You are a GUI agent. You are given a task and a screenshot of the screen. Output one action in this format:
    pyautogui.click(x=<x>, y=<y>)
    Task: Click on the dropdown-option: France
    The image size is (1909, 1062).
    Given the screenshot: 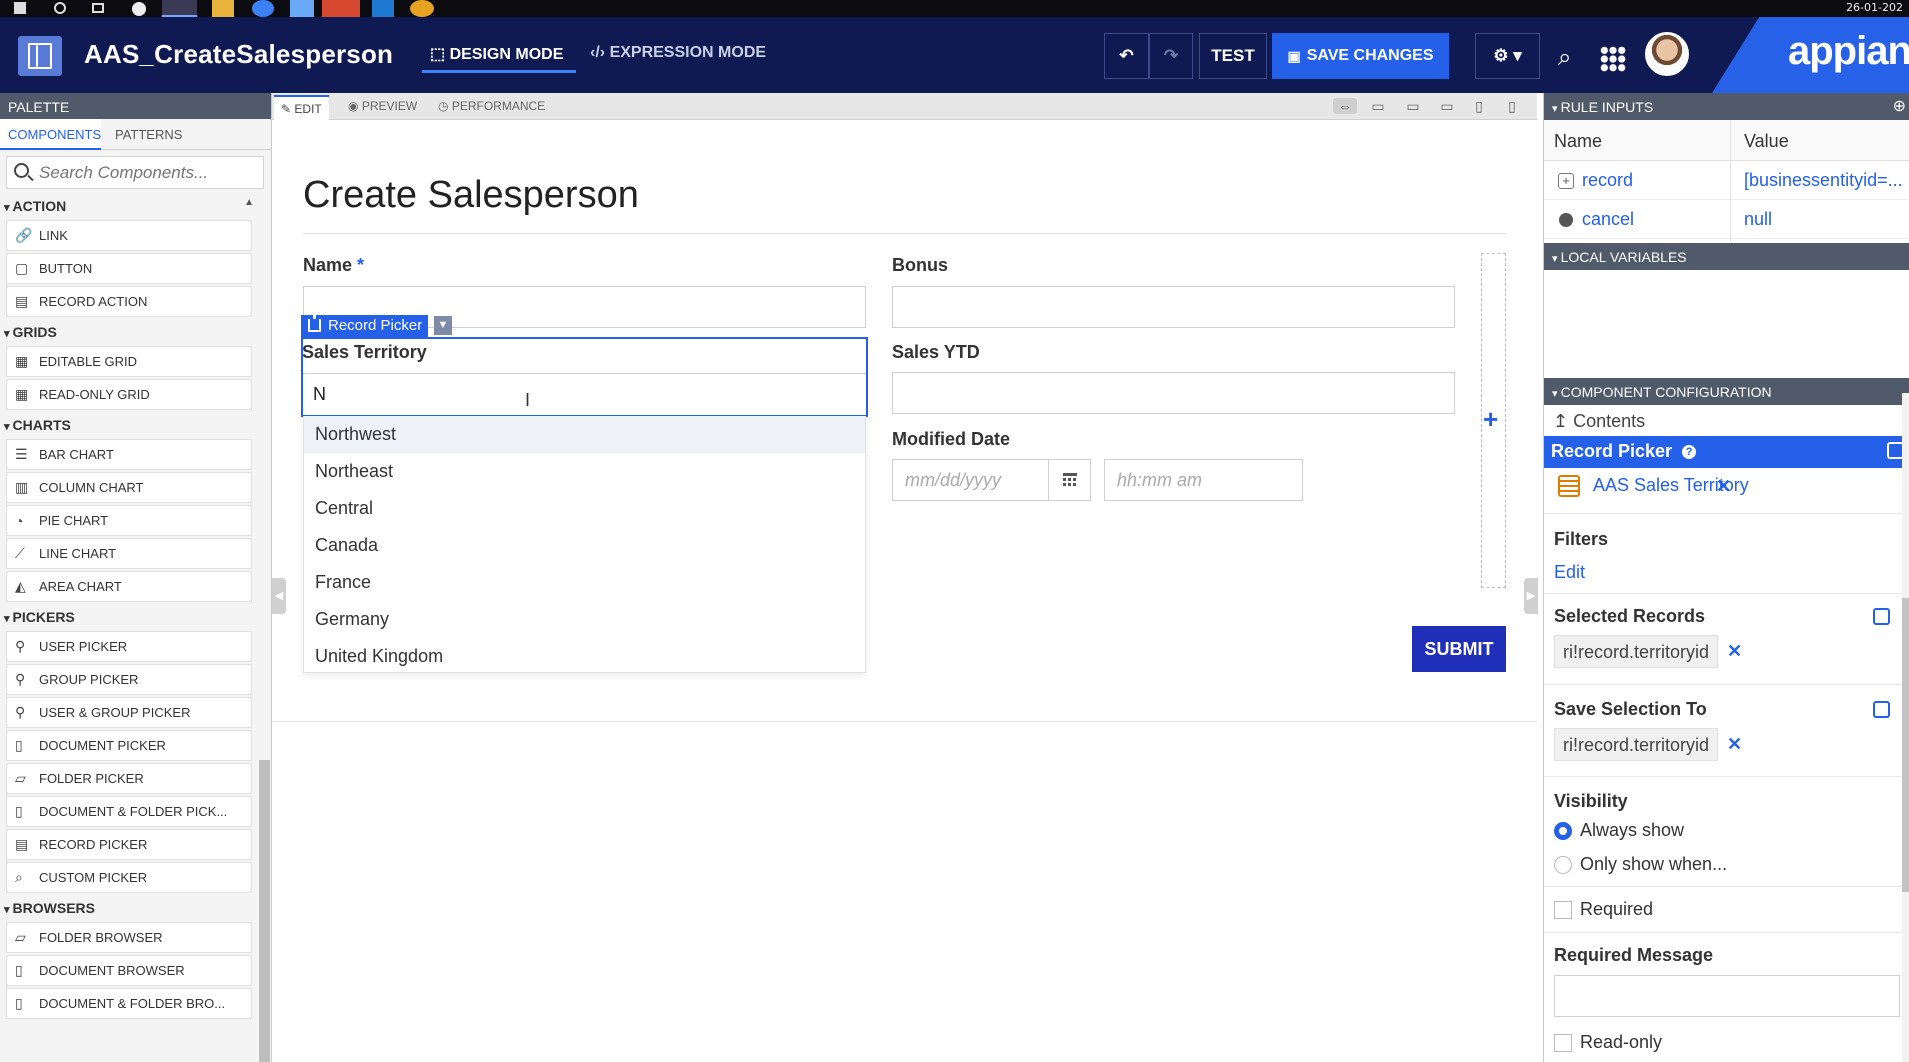 What is the action you would take?
    pyautogui.click(x=584, y=582)
    